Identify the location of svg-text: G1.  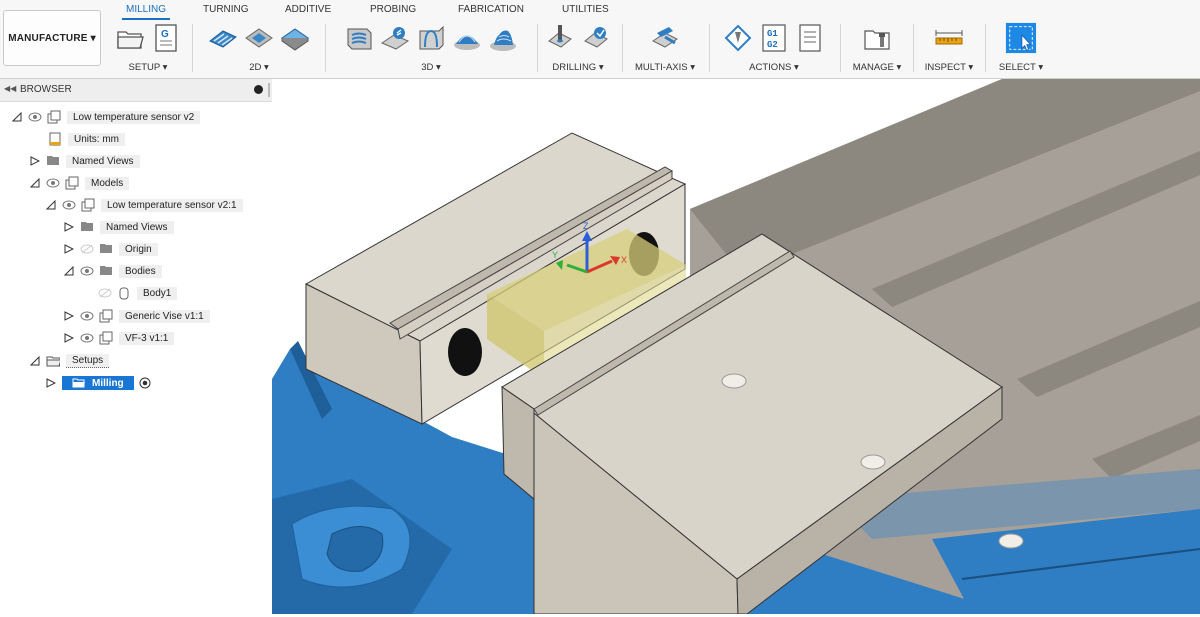
(772, 34).